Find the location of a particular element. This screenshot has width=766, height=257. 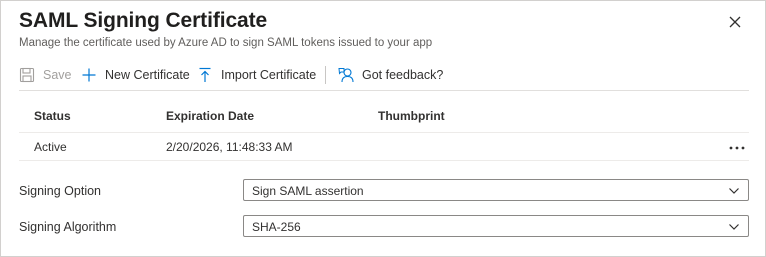

feedback-icon is located at coordinates (346, 75).